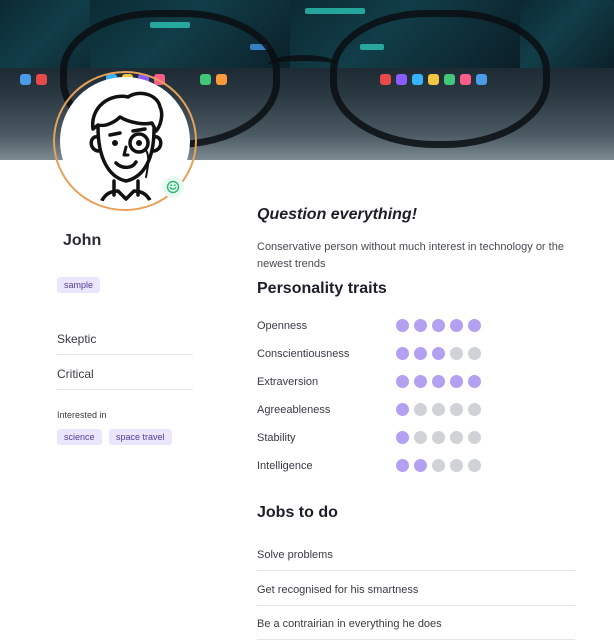  I want to click on persona-name: John, so click(82, 240).